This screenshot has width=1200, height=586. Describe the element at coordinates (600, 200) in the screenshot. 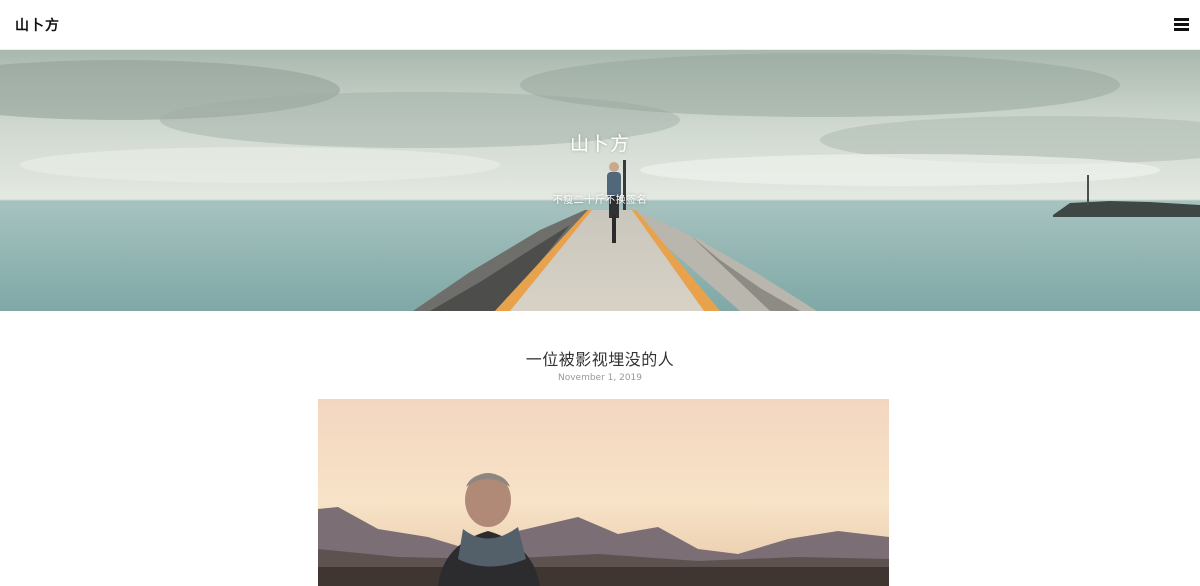

I see `hero-site-tagline: 不瘦二十斤不换签名` at that location.